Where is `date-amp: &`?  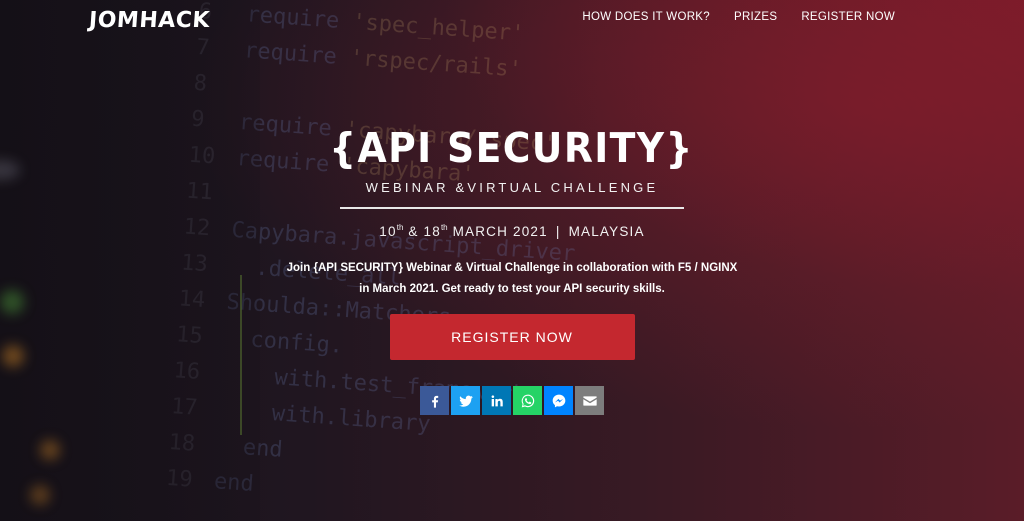
date-amp: & is located at coordinates (413, 231).